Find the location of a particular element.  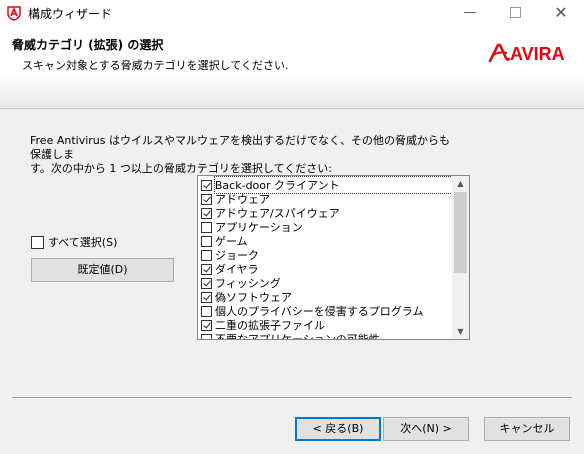

category-item: フィッシング is located at coordinates (325, 283).